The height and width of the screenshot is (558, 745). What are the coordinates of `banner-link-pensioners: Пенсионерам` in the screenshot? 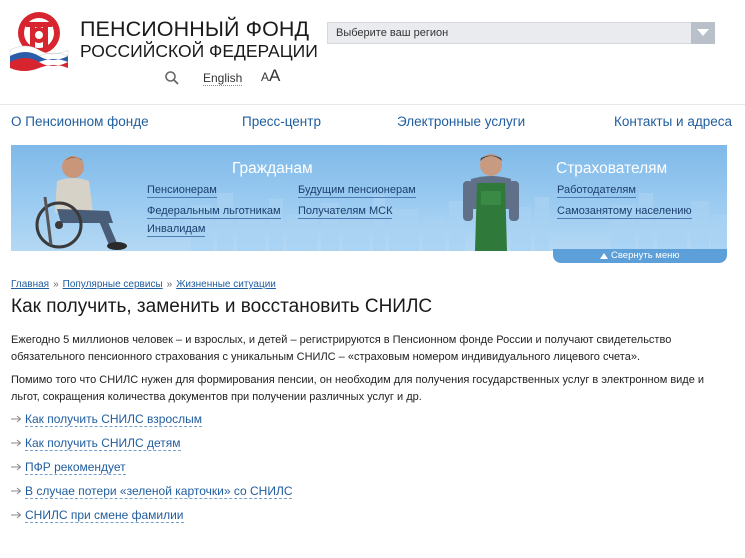 It's located at (182, 191).